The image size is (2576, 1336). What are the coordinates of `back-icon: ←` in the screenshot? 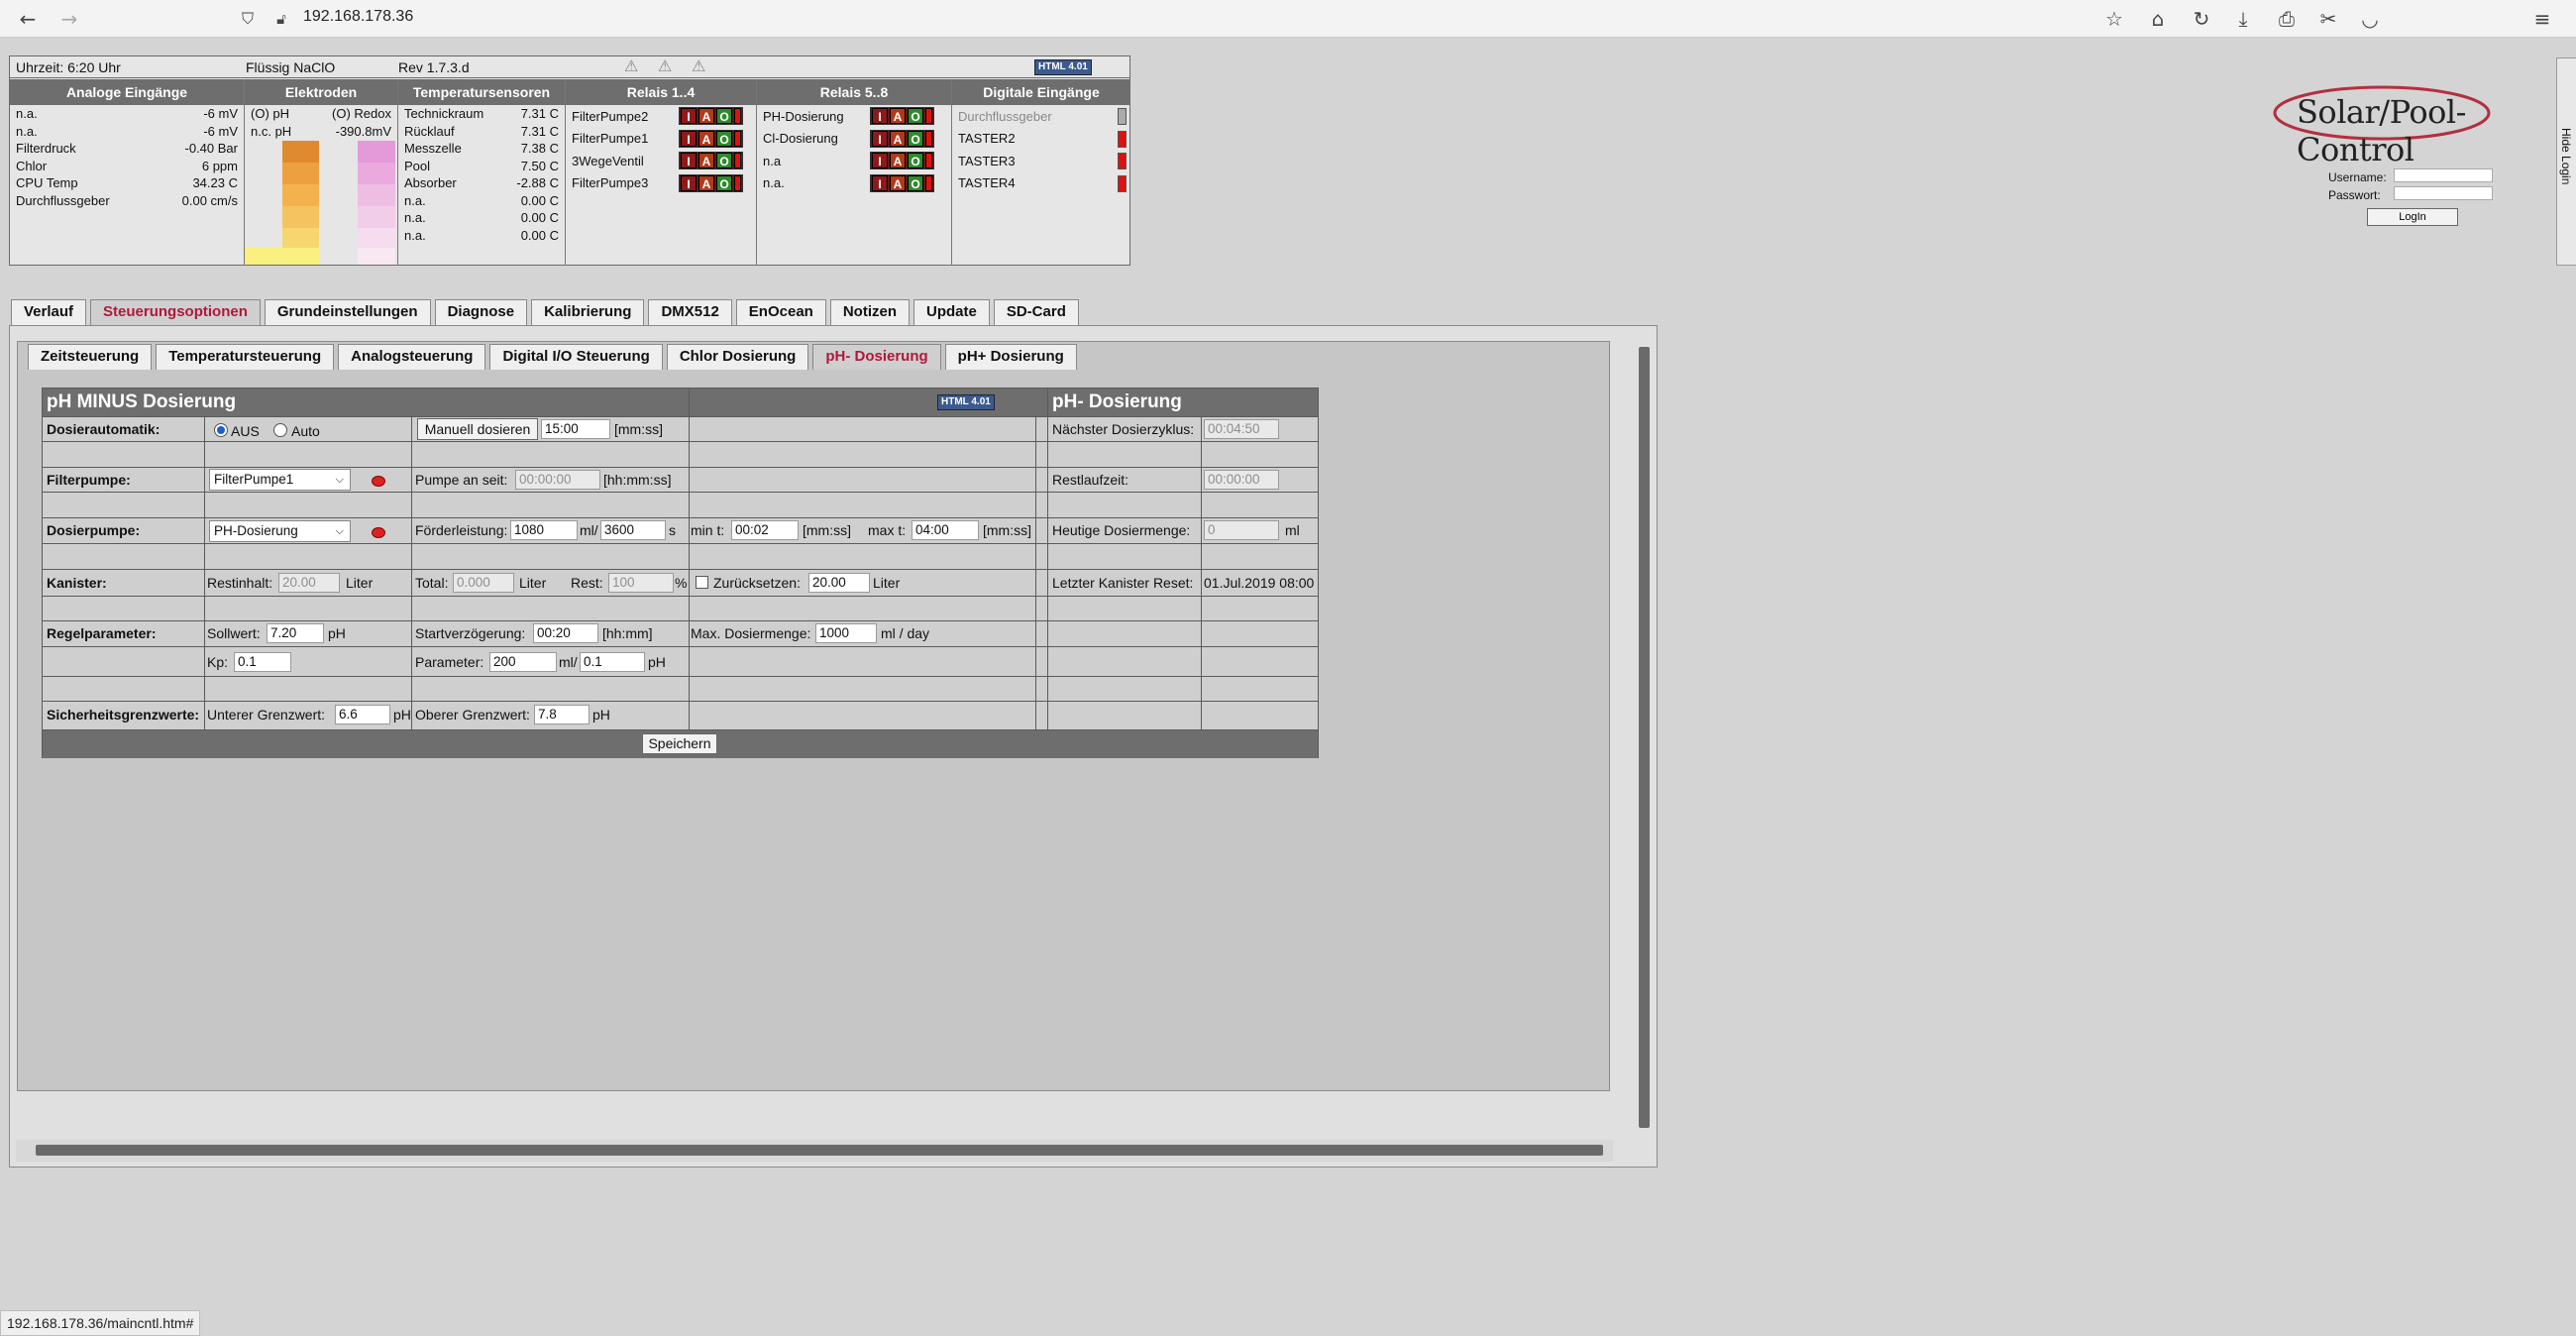 It's located at (28, 19).